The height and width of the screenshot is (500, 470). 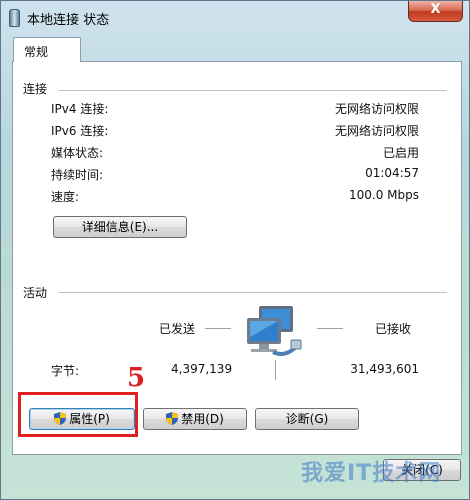 I want to click on sent-label: 已发送, so click(x=177, y=329).